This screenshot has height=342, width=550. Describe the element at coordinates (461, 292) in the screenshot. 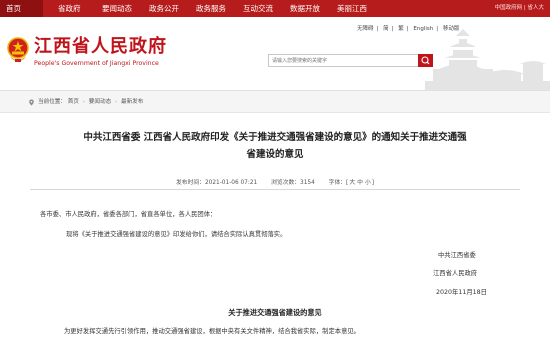

I see `signature-date: 2020年11月18日` at that location.